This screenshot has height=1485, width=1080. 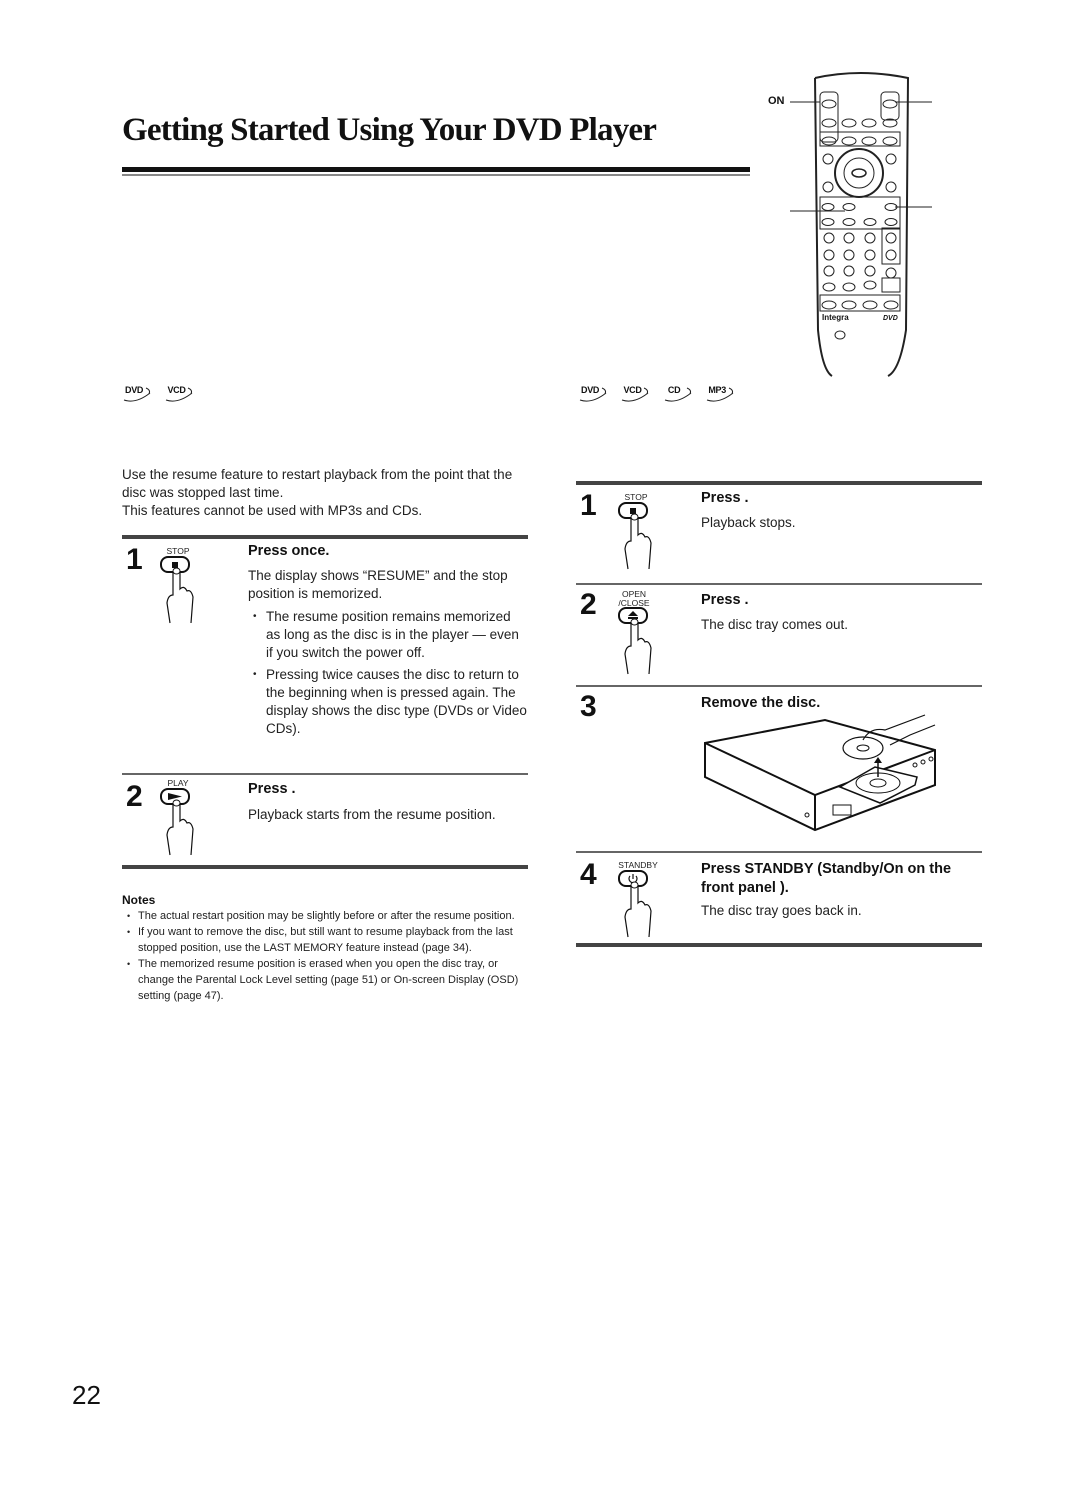 I want to click on step-description: The disc tray goes back in., so click(x=781, y=910).